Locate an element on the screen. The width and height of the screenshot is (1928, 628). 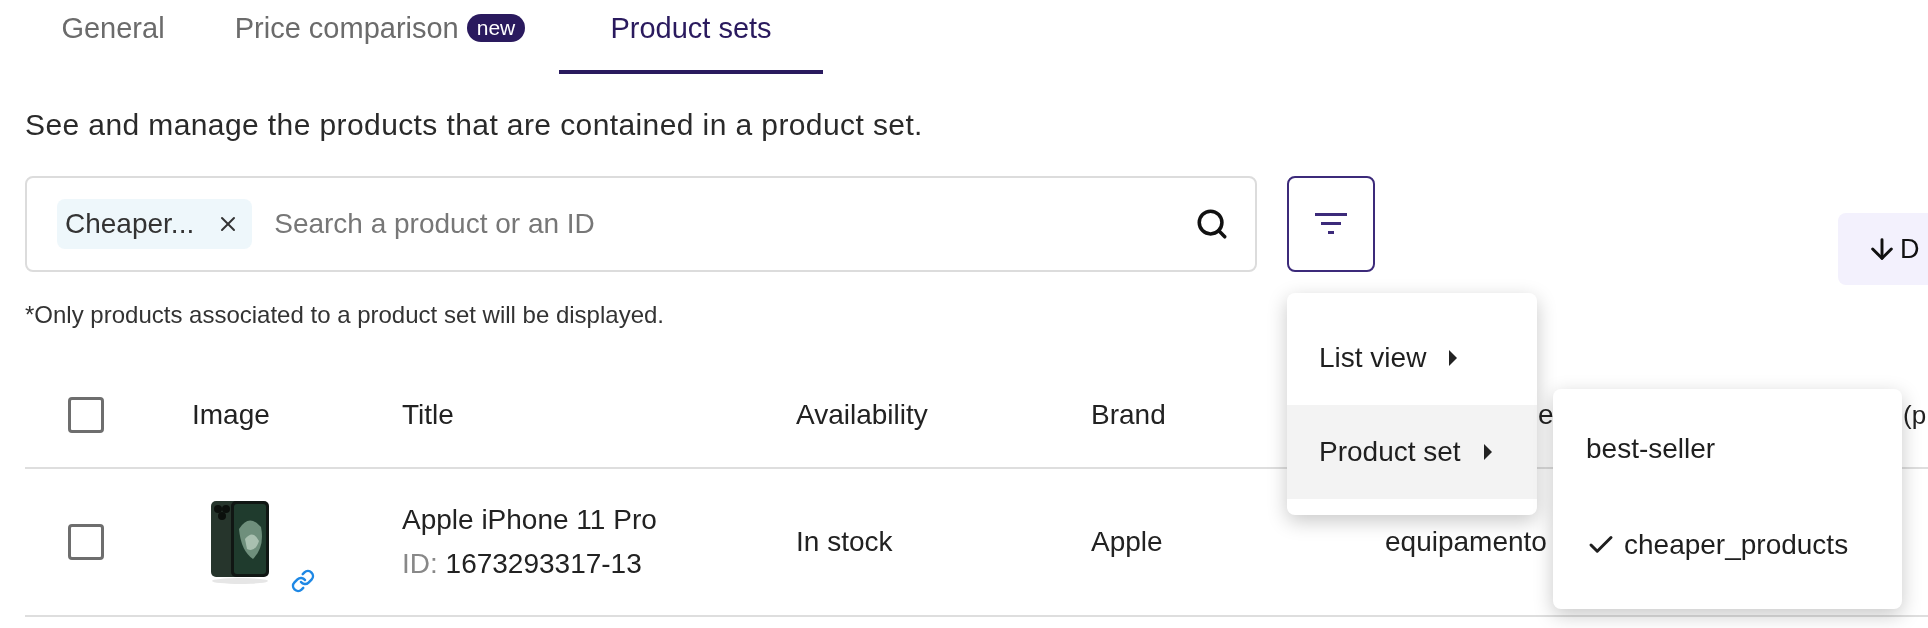
menu-item: best-seller is located at coordinates (1727, 449).